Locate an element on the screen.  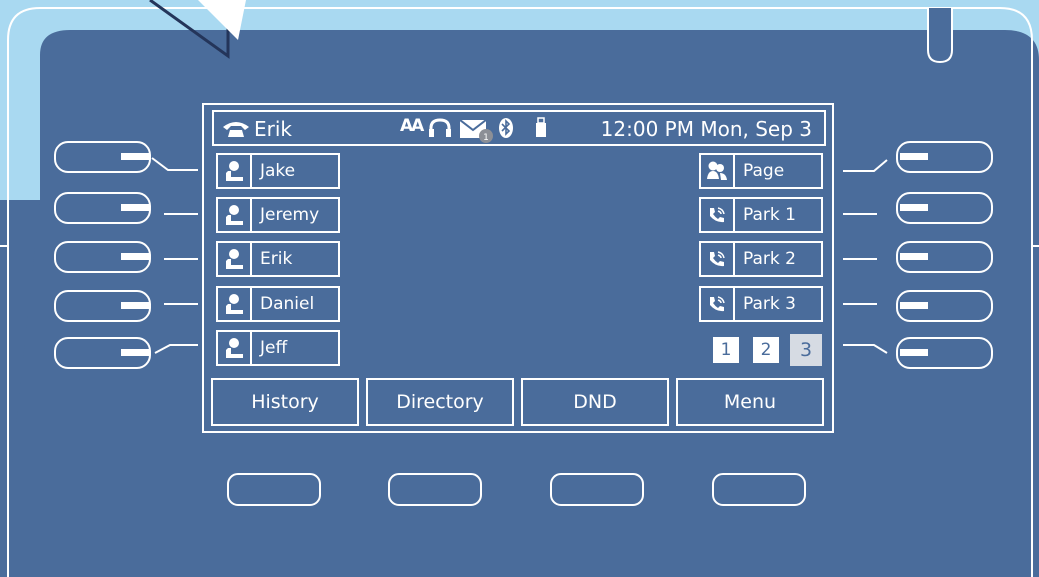
current-user: Erik is located at coordinates (273, 129).